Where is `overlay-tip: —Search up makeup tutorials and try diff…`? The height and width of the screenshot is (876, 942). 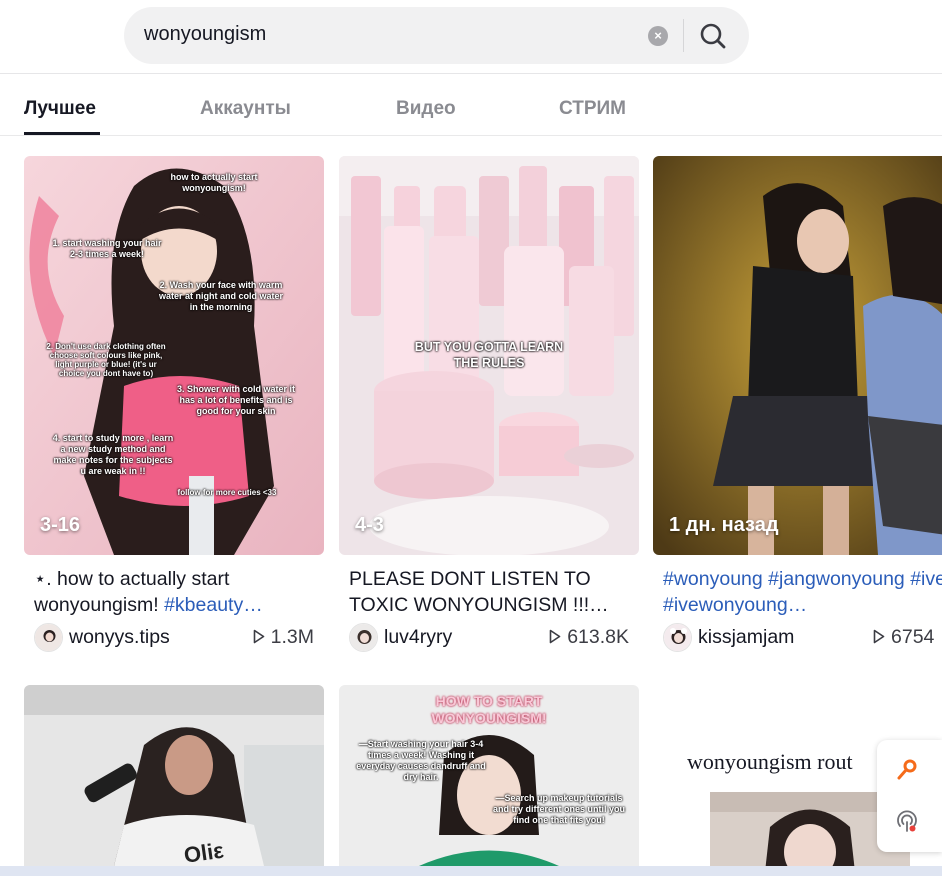
overlay-tip: —Search up makeup tutorials and try diff… is located at coordinates (559, 809).